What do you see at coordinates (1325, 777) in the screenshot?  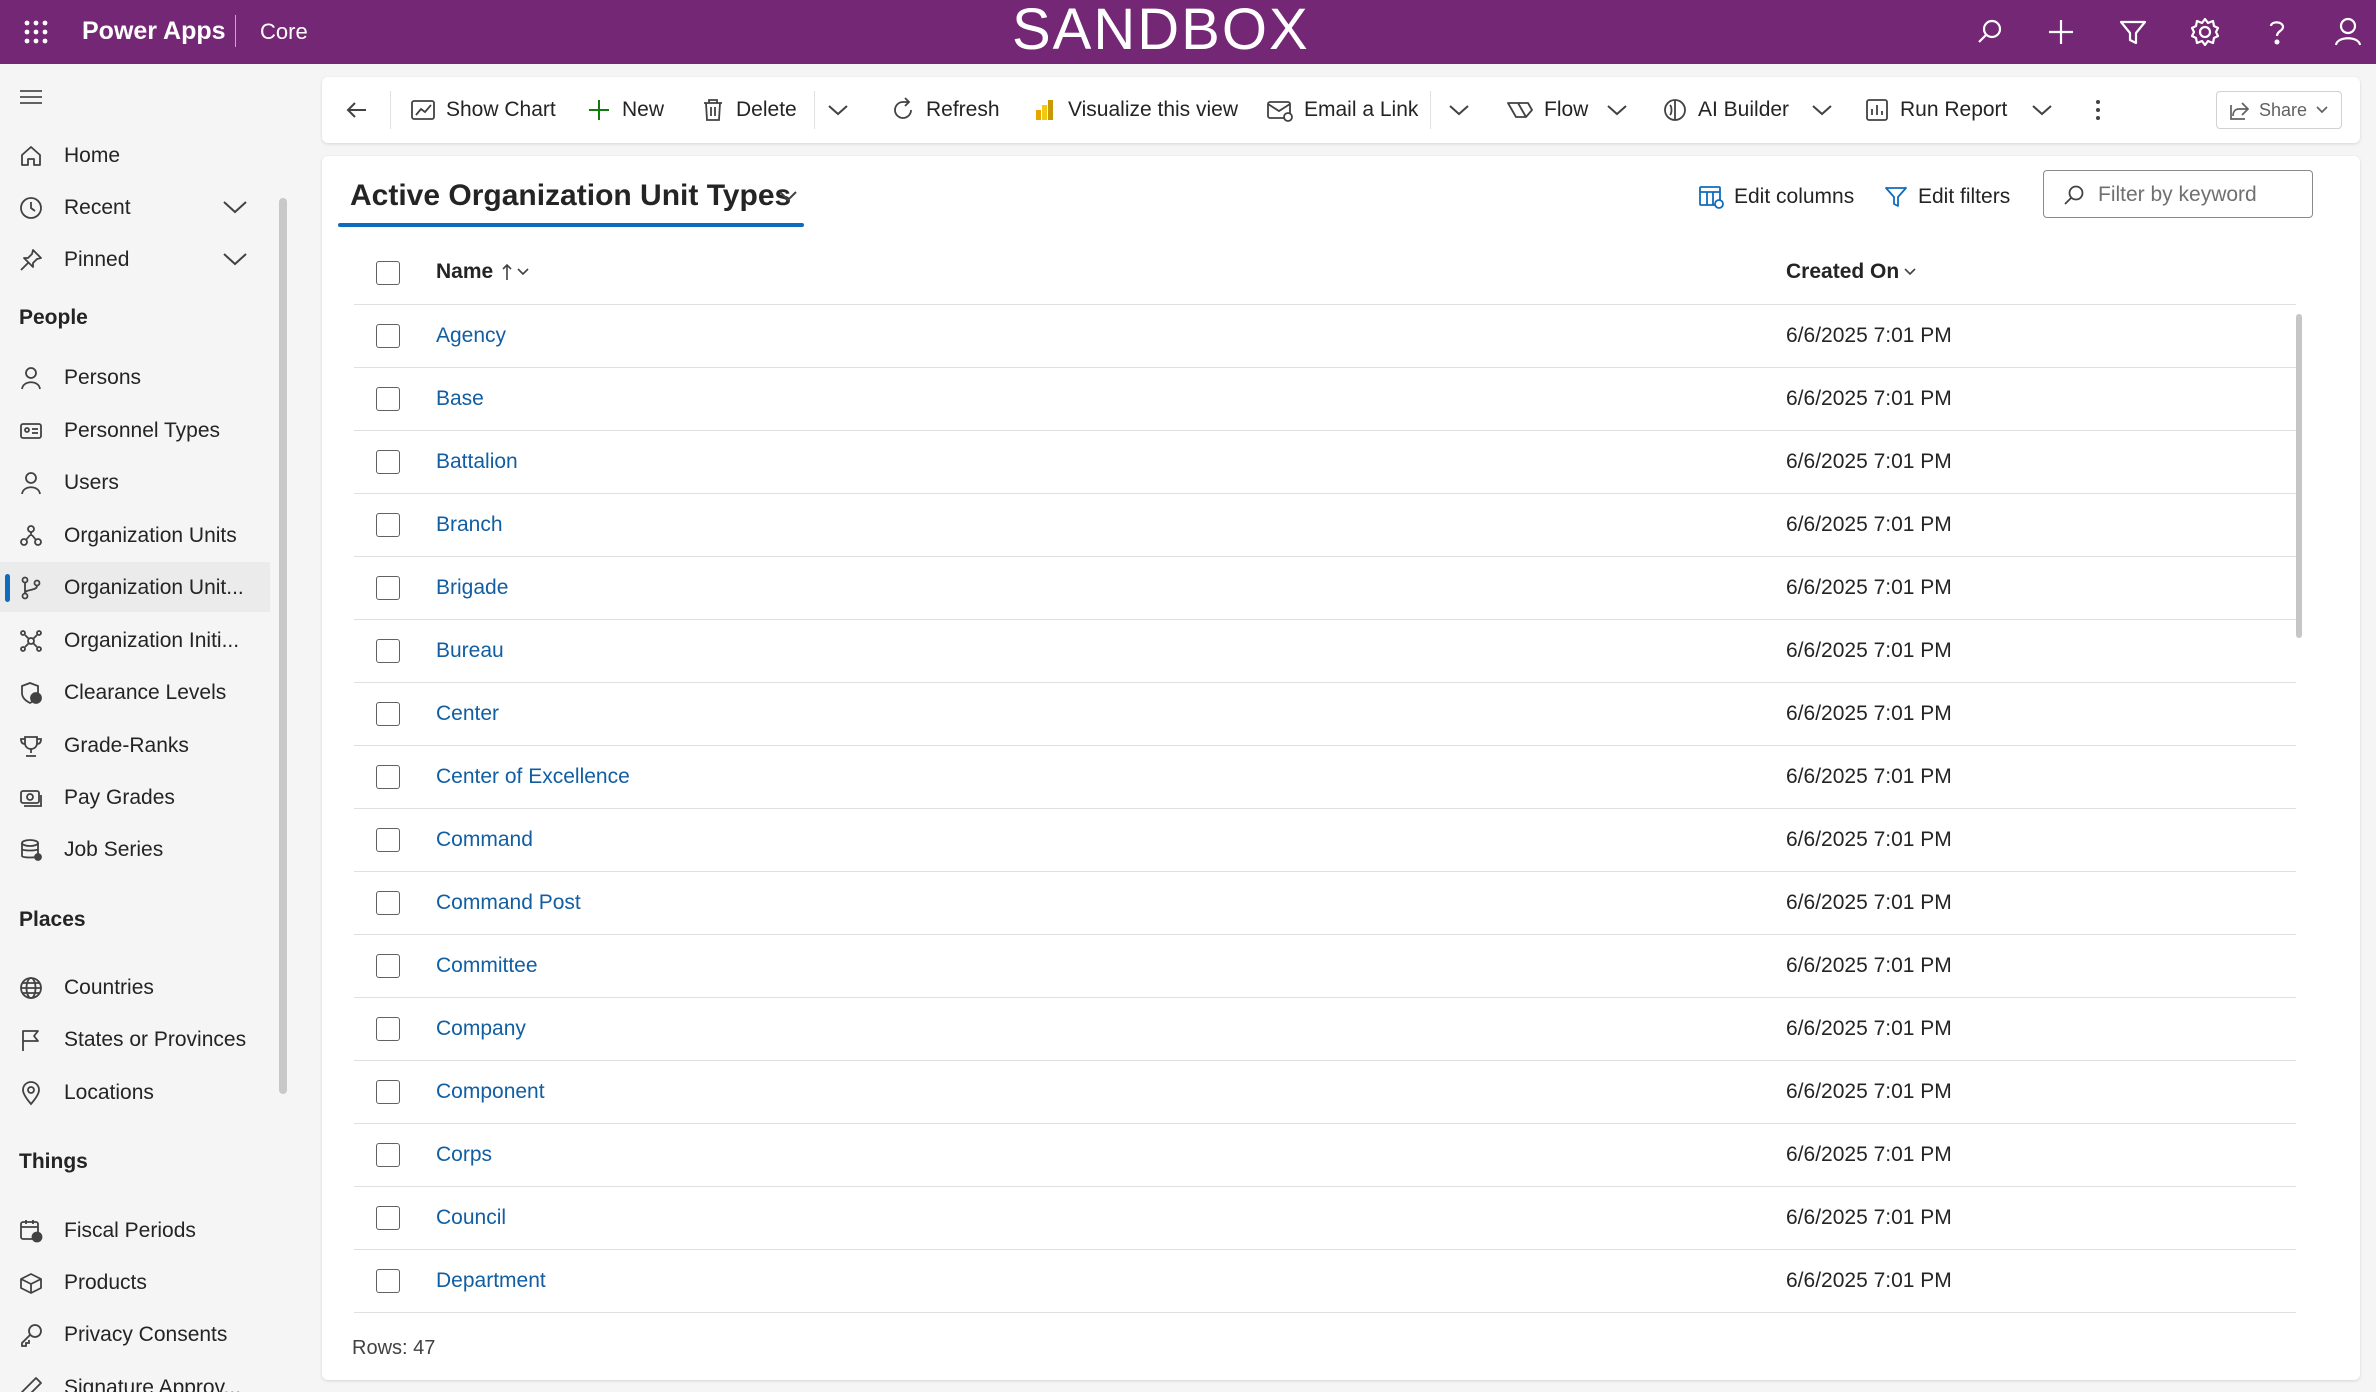 I see `table-row: Center of Excellence 6/6/2025 7:01 PM` at bounding box center [1325, 777].